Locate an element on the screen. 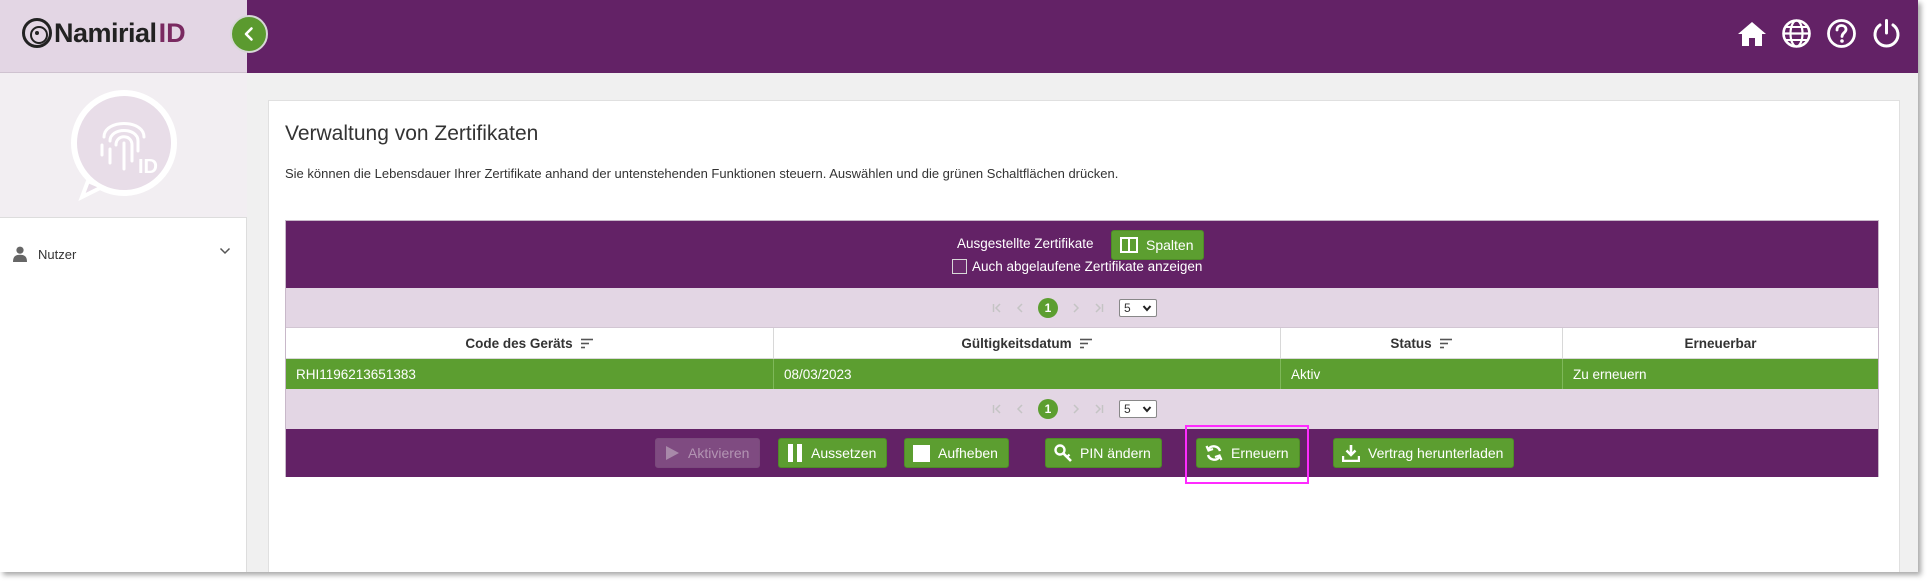  cell-status: Aktiv is located at coordinates (1422, 374).